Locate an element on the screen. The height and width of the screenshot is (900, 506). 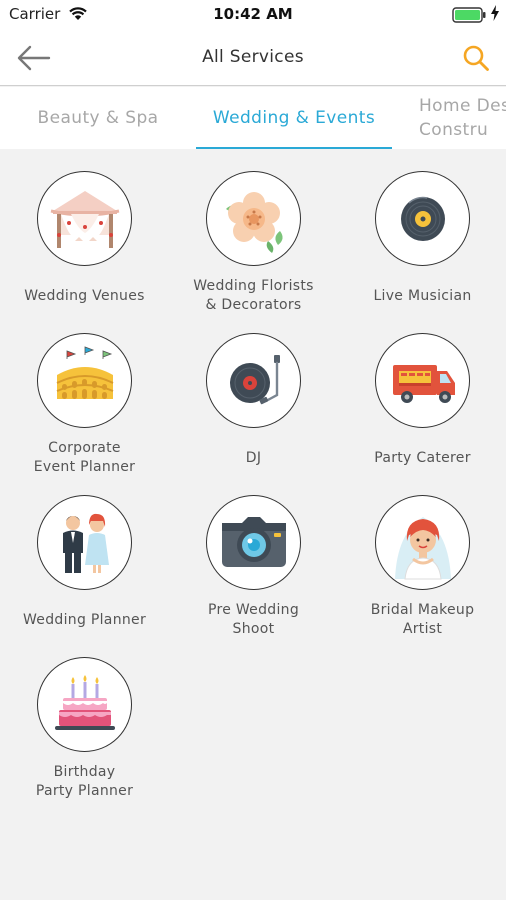
service-label: Wedding Florists & Decorators is located at coordinates (253, 295).